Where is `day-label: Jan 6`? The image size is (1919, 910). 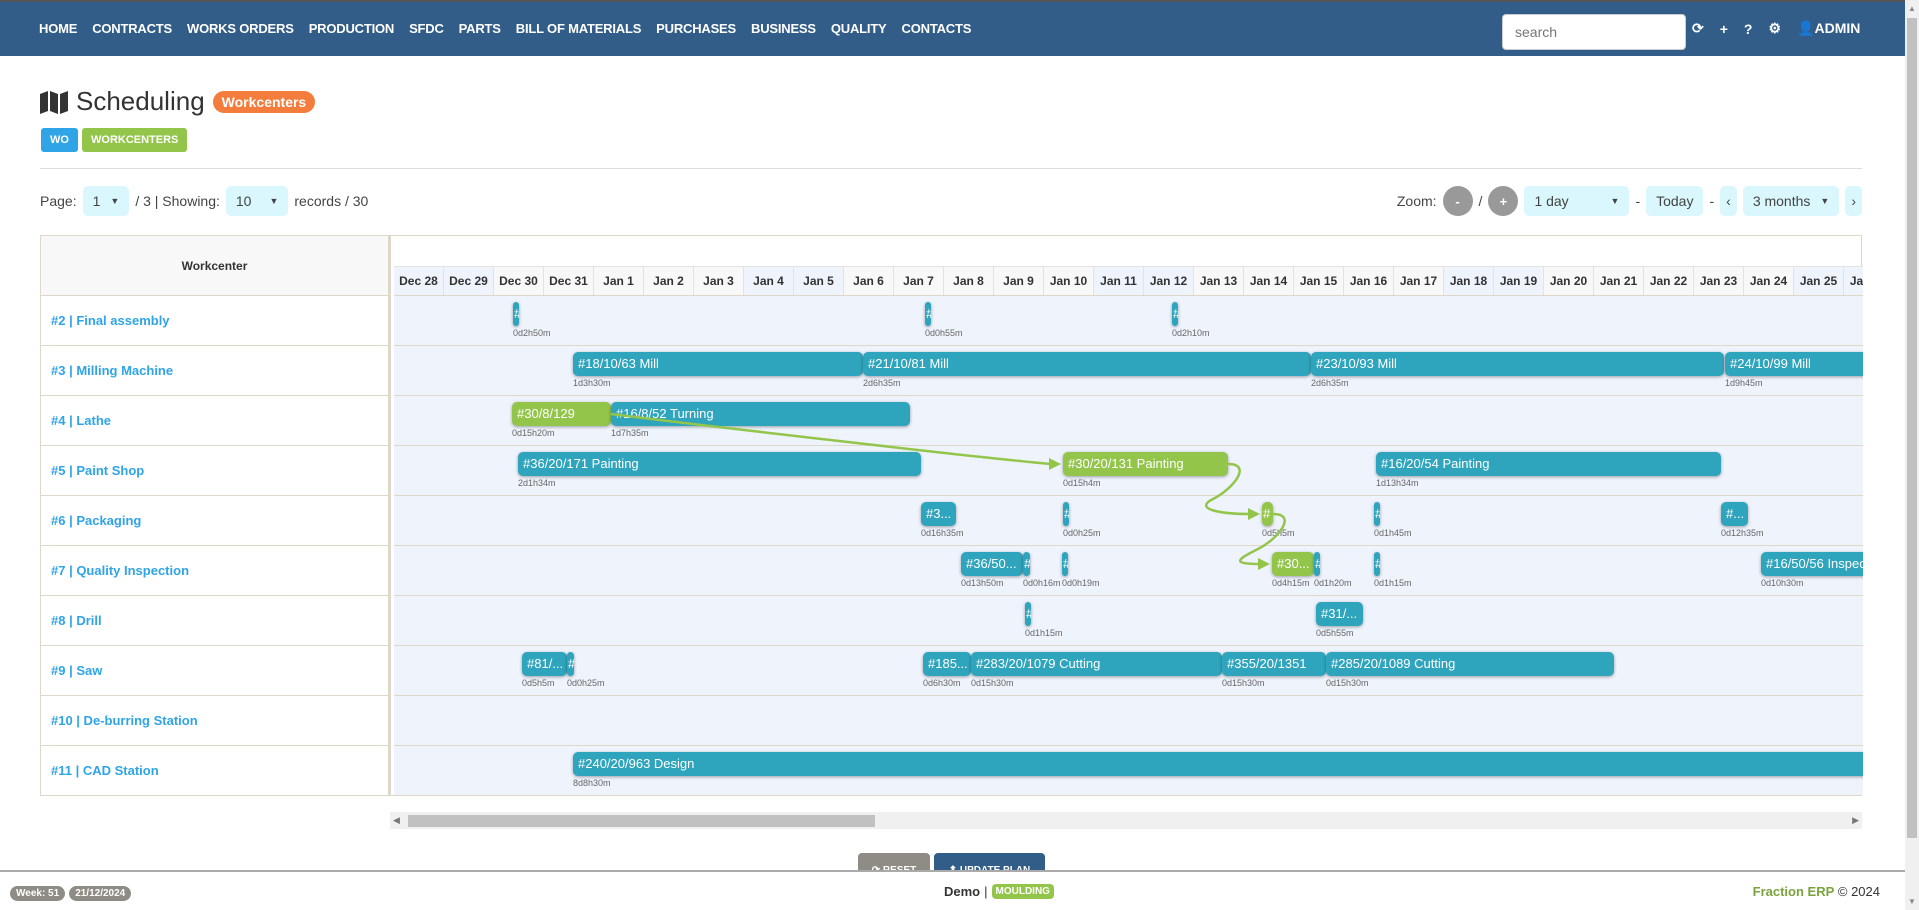 day-label: Jan 6 is located at coordinates (869, 281).